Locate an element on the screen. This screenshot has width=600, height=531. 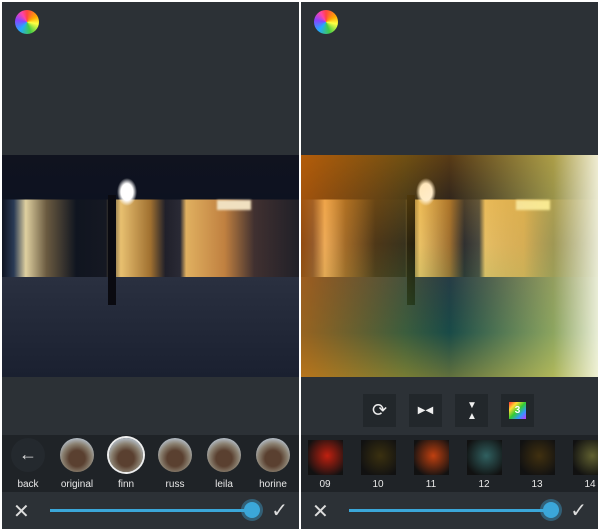
back-button: ← is located at coordinates (28, 455).